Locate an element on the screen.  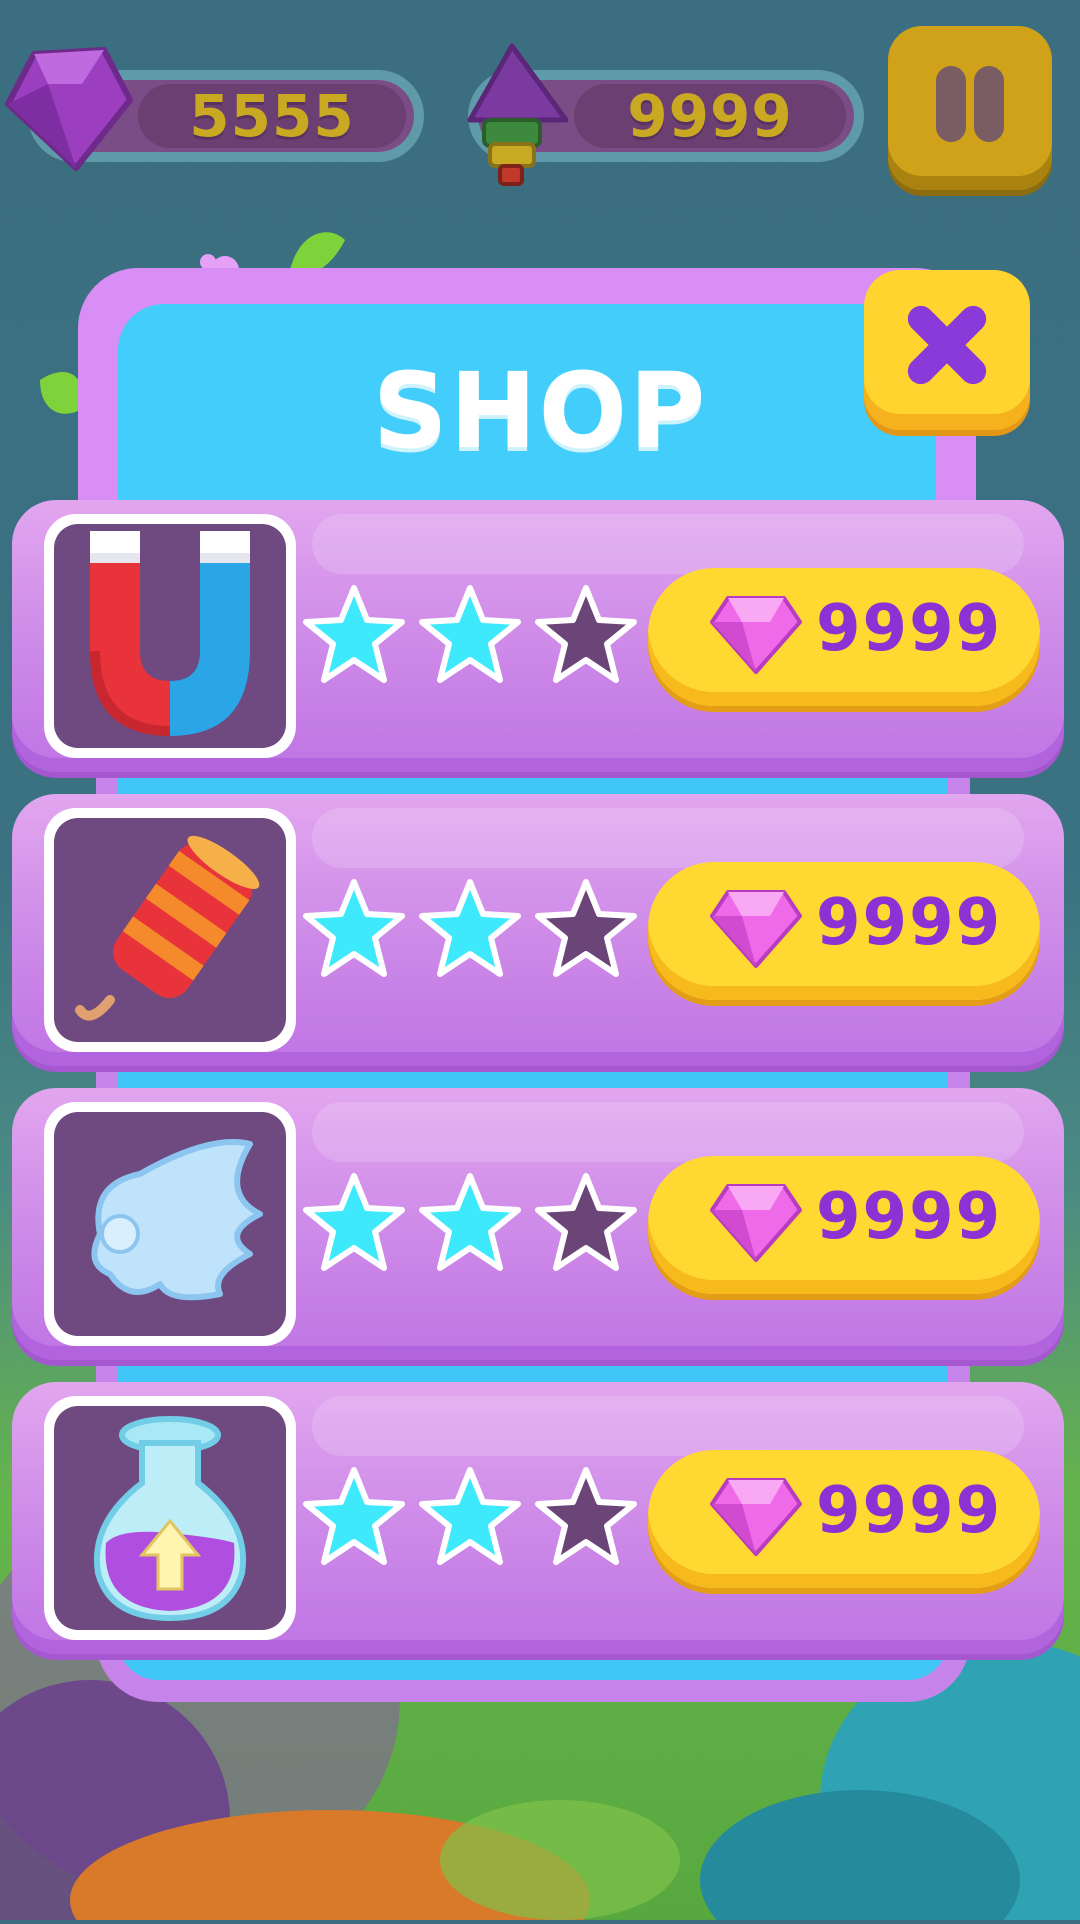
firework-icon is located at coordinates (167, 928).